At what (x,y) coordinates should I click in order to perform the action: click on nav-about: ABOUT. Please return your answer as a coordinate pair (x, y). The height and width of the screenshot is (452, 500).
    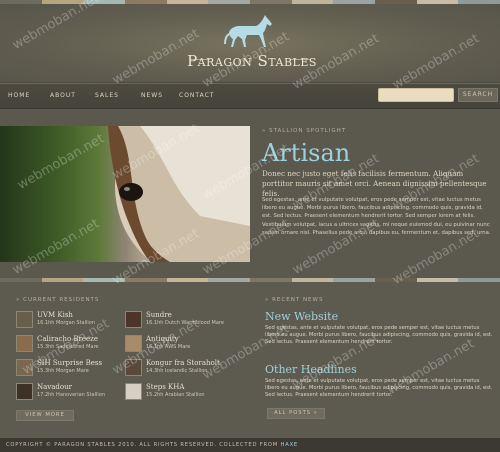
    Looking at the image, I should click on (72, 96).